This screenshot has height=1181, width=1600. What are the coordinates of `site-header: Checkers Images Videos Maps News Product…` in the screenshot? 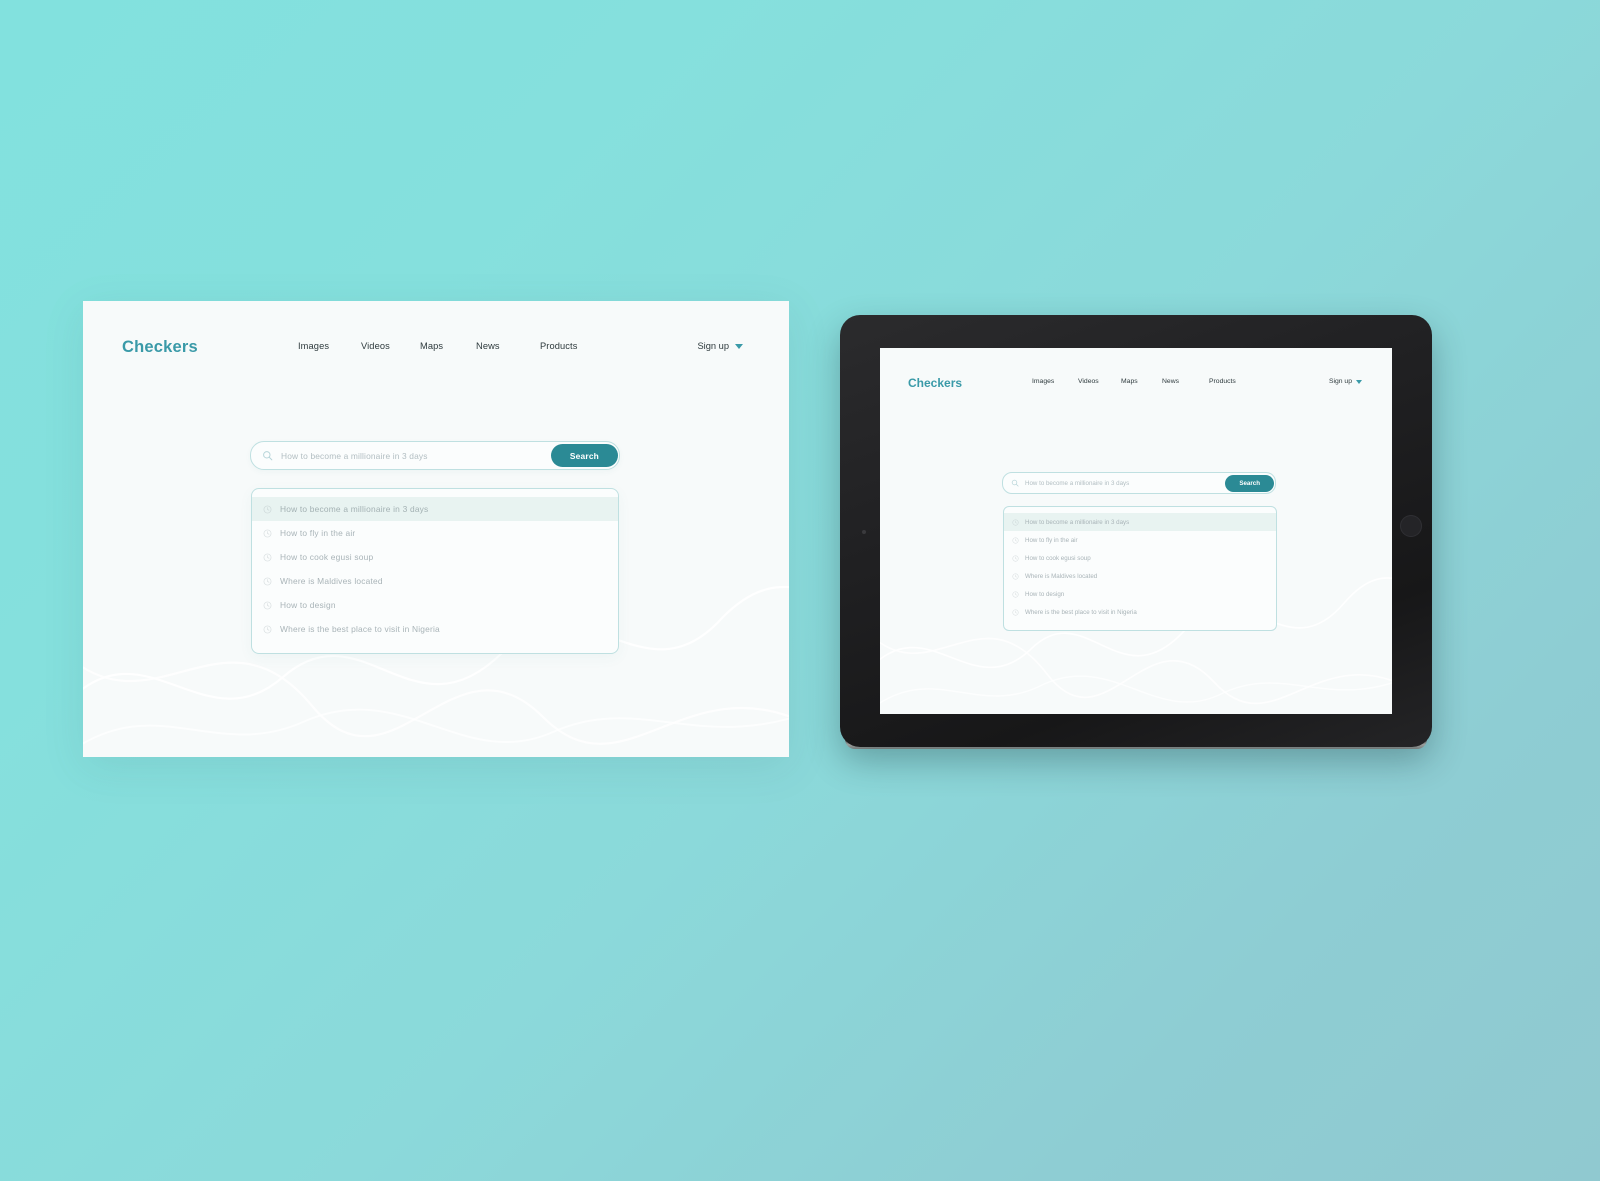 It's located at (436, 346).